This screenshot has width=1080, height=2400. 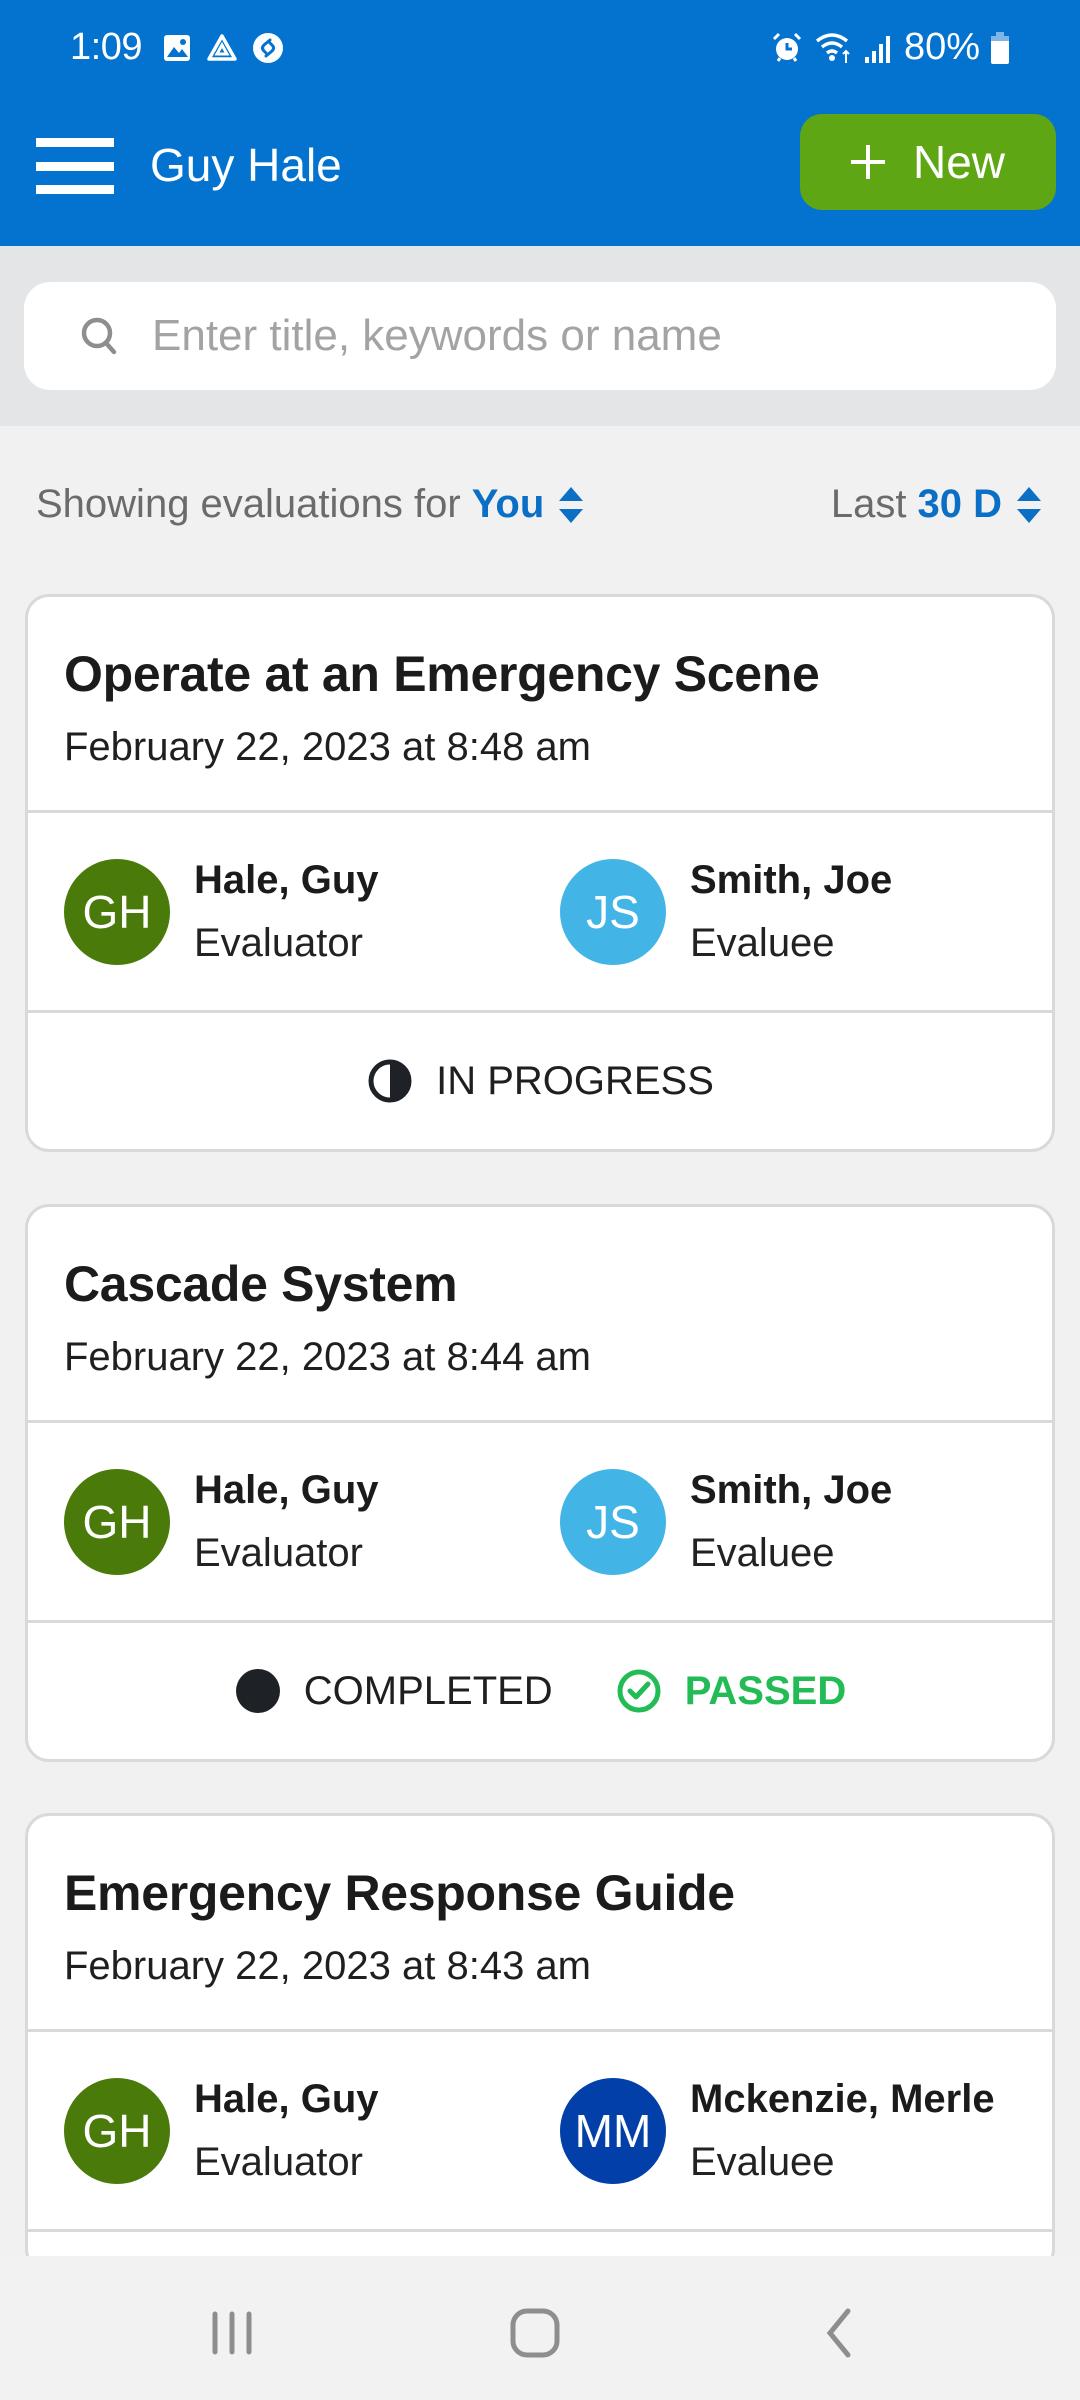 What do you see at coordinates (832, 47) in the screenshot?
I see `wifi-icon` at bounding box center [832, 47].